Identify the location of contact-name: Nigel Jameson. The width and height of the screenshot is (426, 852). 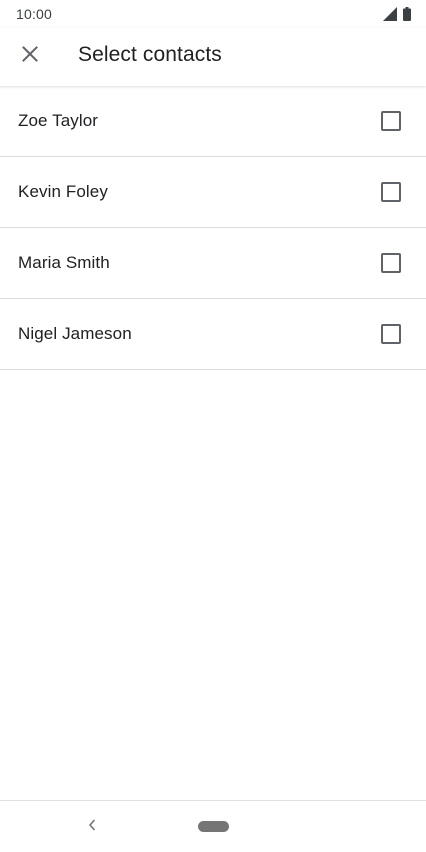
(75, 333).